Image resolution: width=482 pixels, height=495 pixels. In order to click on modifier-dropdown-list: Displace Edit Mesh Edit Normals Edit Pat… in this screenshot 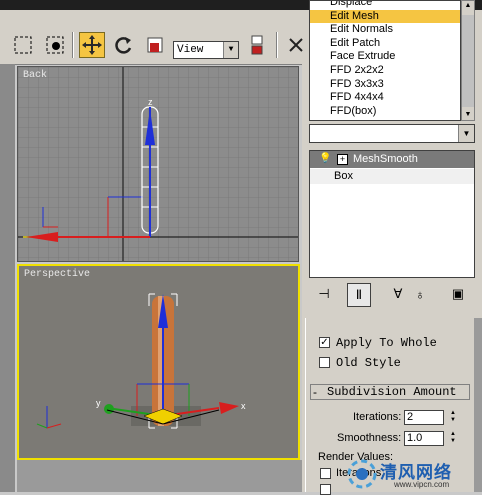, I will do `click(385, 60)`.